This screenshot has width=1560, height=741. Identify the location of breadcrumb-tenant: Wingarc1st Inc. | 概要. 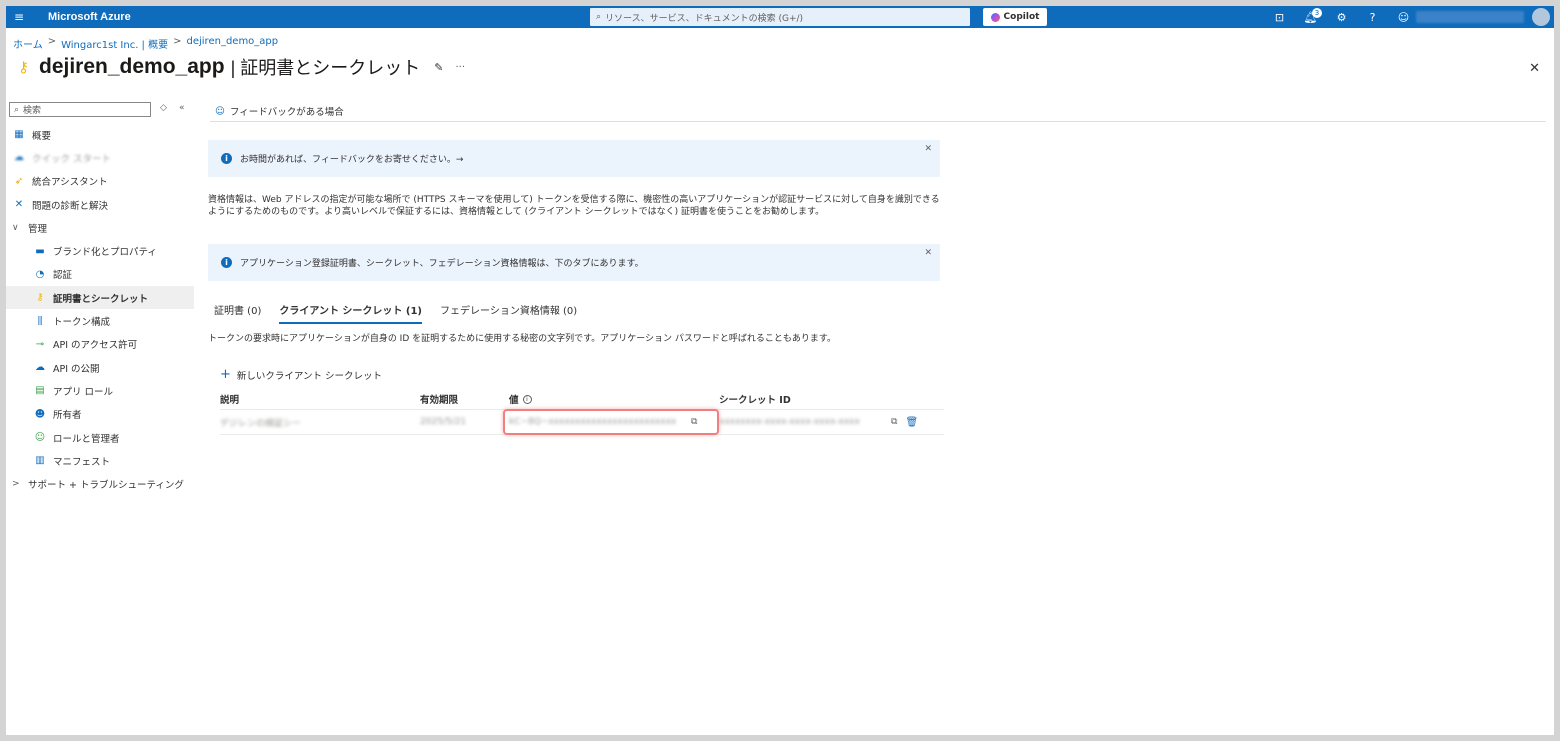
(114, 43).